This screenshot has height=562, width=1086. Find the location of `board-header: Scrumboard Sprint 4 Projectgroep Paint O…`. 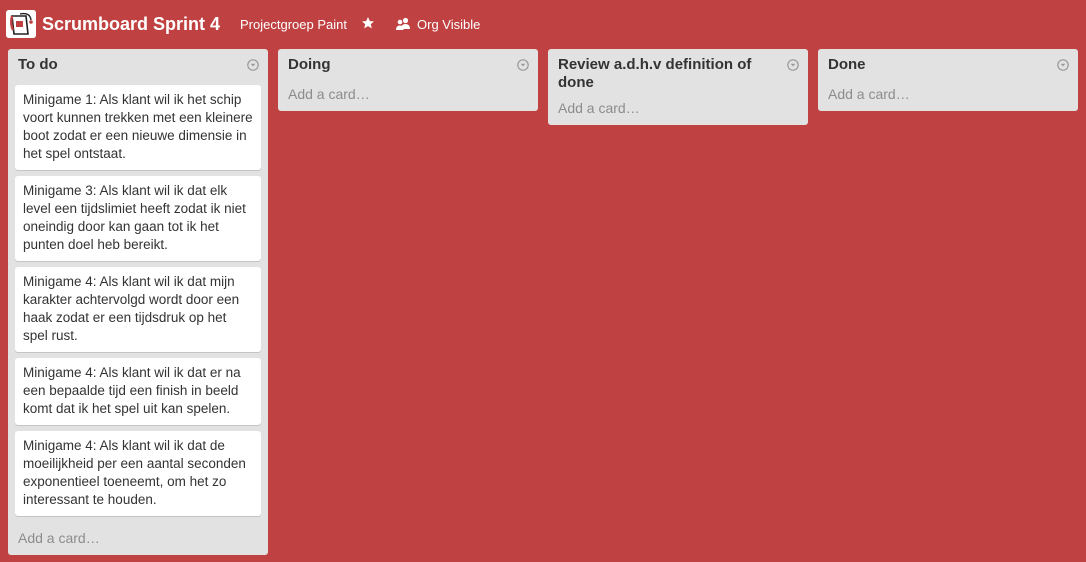

board-header: Scrumboard Sprint 4 Projectgroep Paint O… is located at coordinates (543, 24).